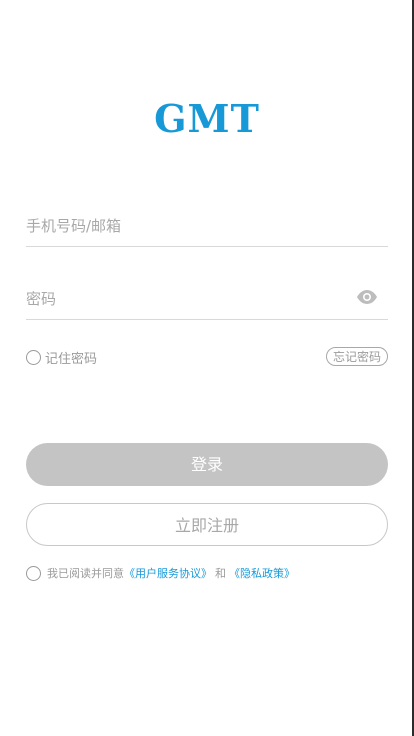 This screenshot has height=736, width=414. I want to click on agreement-prefix: 我已阅读并同意, so click(85, 573).